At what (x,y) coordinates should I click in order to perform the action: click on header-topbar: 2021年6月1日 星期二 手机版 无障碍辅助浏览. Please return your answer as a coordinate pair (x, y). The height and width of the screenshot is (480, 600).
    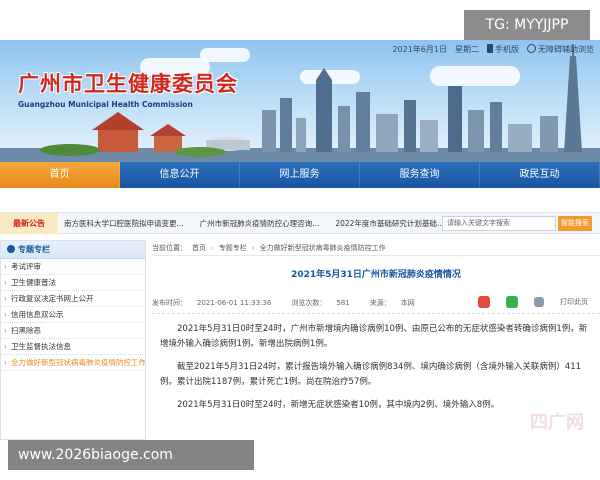
    Looking at the image, I should click on (493, 49).